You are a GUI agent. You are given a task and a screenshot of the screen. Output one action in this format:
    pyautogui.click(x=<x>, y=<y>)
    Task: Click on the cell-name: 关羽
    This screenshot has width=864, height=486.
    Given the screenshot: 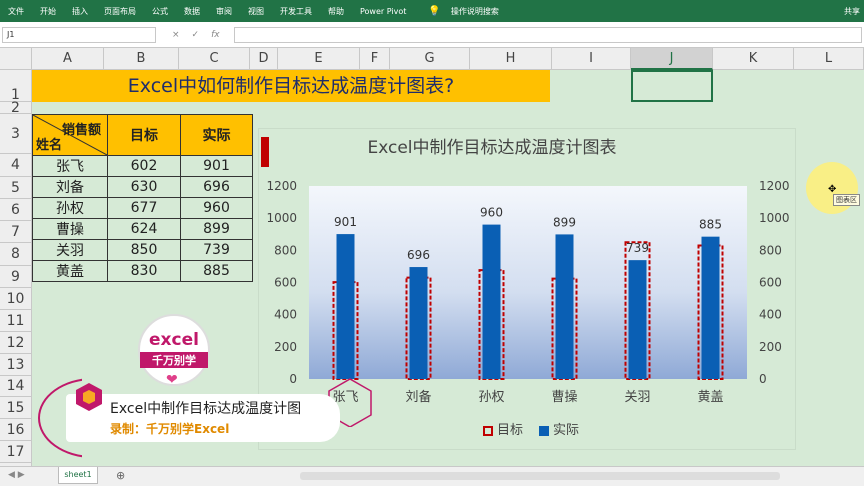 What is the action you would take?
    pyautogui.click(x=70, y=250)
    